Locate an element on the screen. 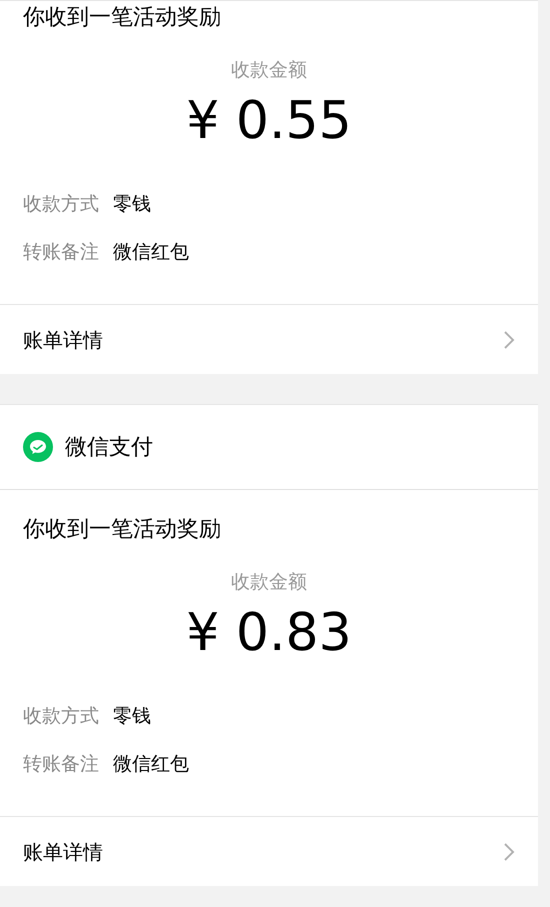 This screenshot has width=550, height=907. service-name: 微信支付 is located at coordinates (109, 448).